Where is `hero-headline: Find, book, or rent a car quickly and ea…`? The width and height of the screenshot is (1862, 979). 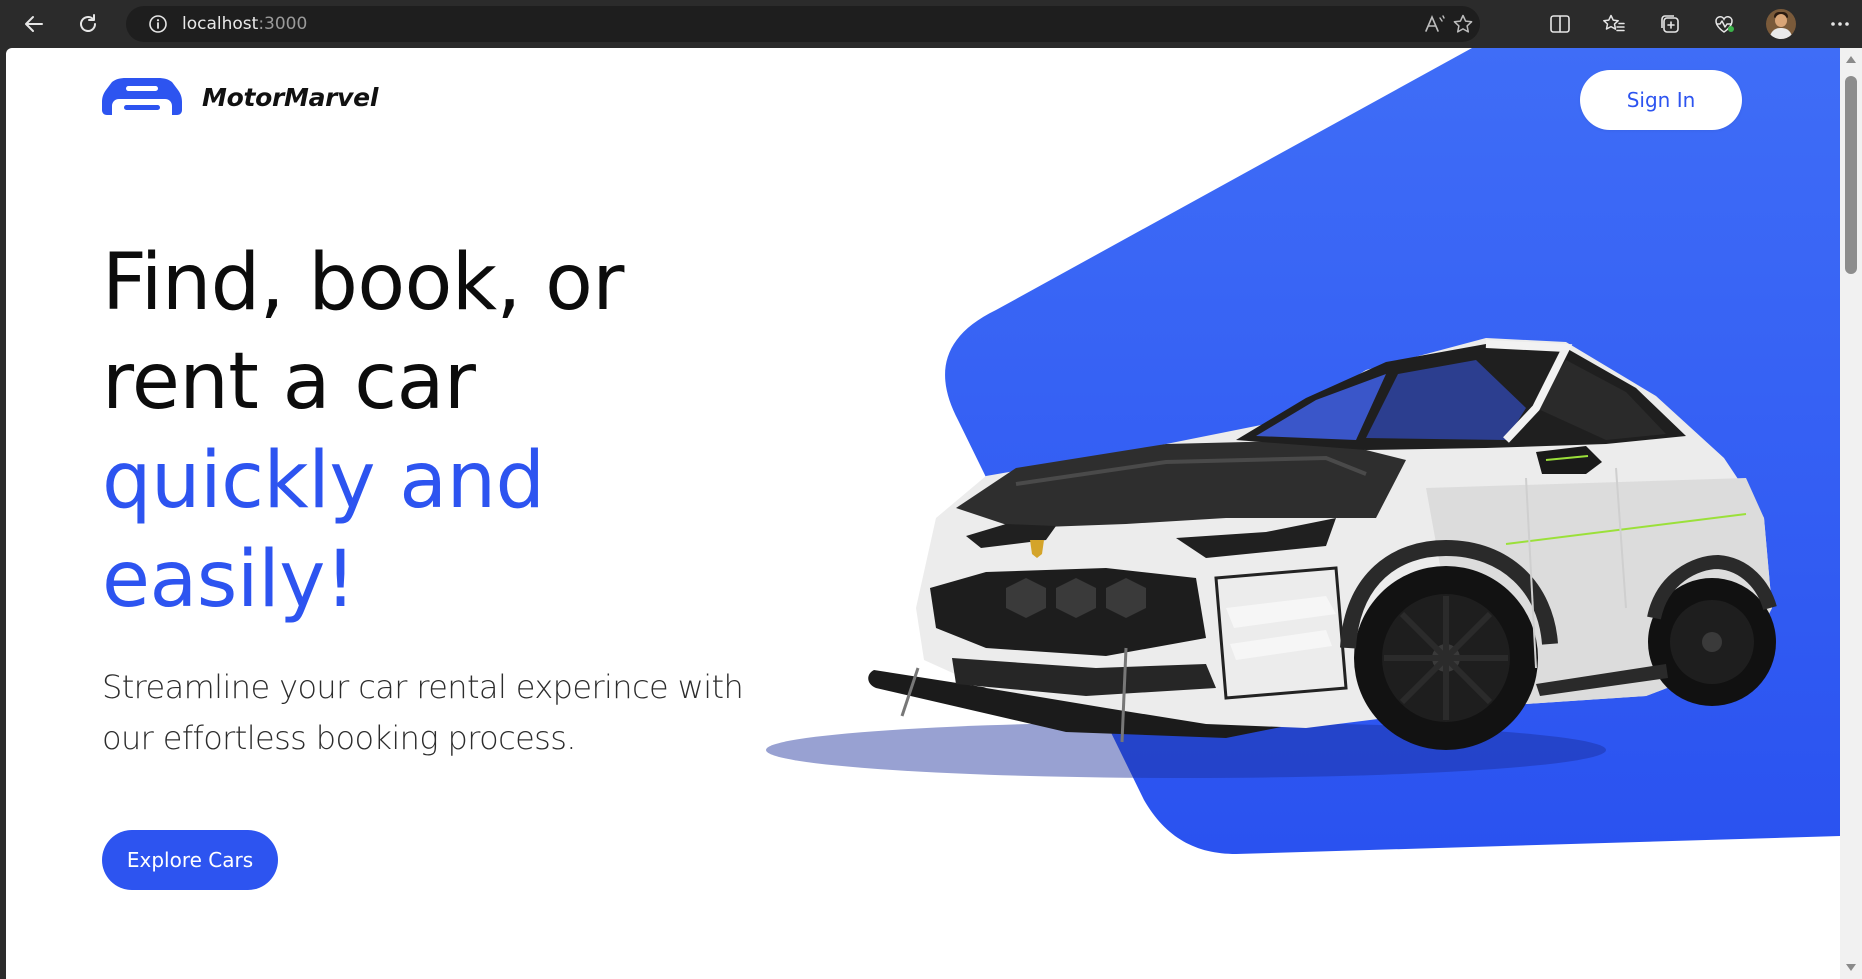 hero-headline: Find, book, or rent a car quickly and ea… is located at coordinates (363, 432).